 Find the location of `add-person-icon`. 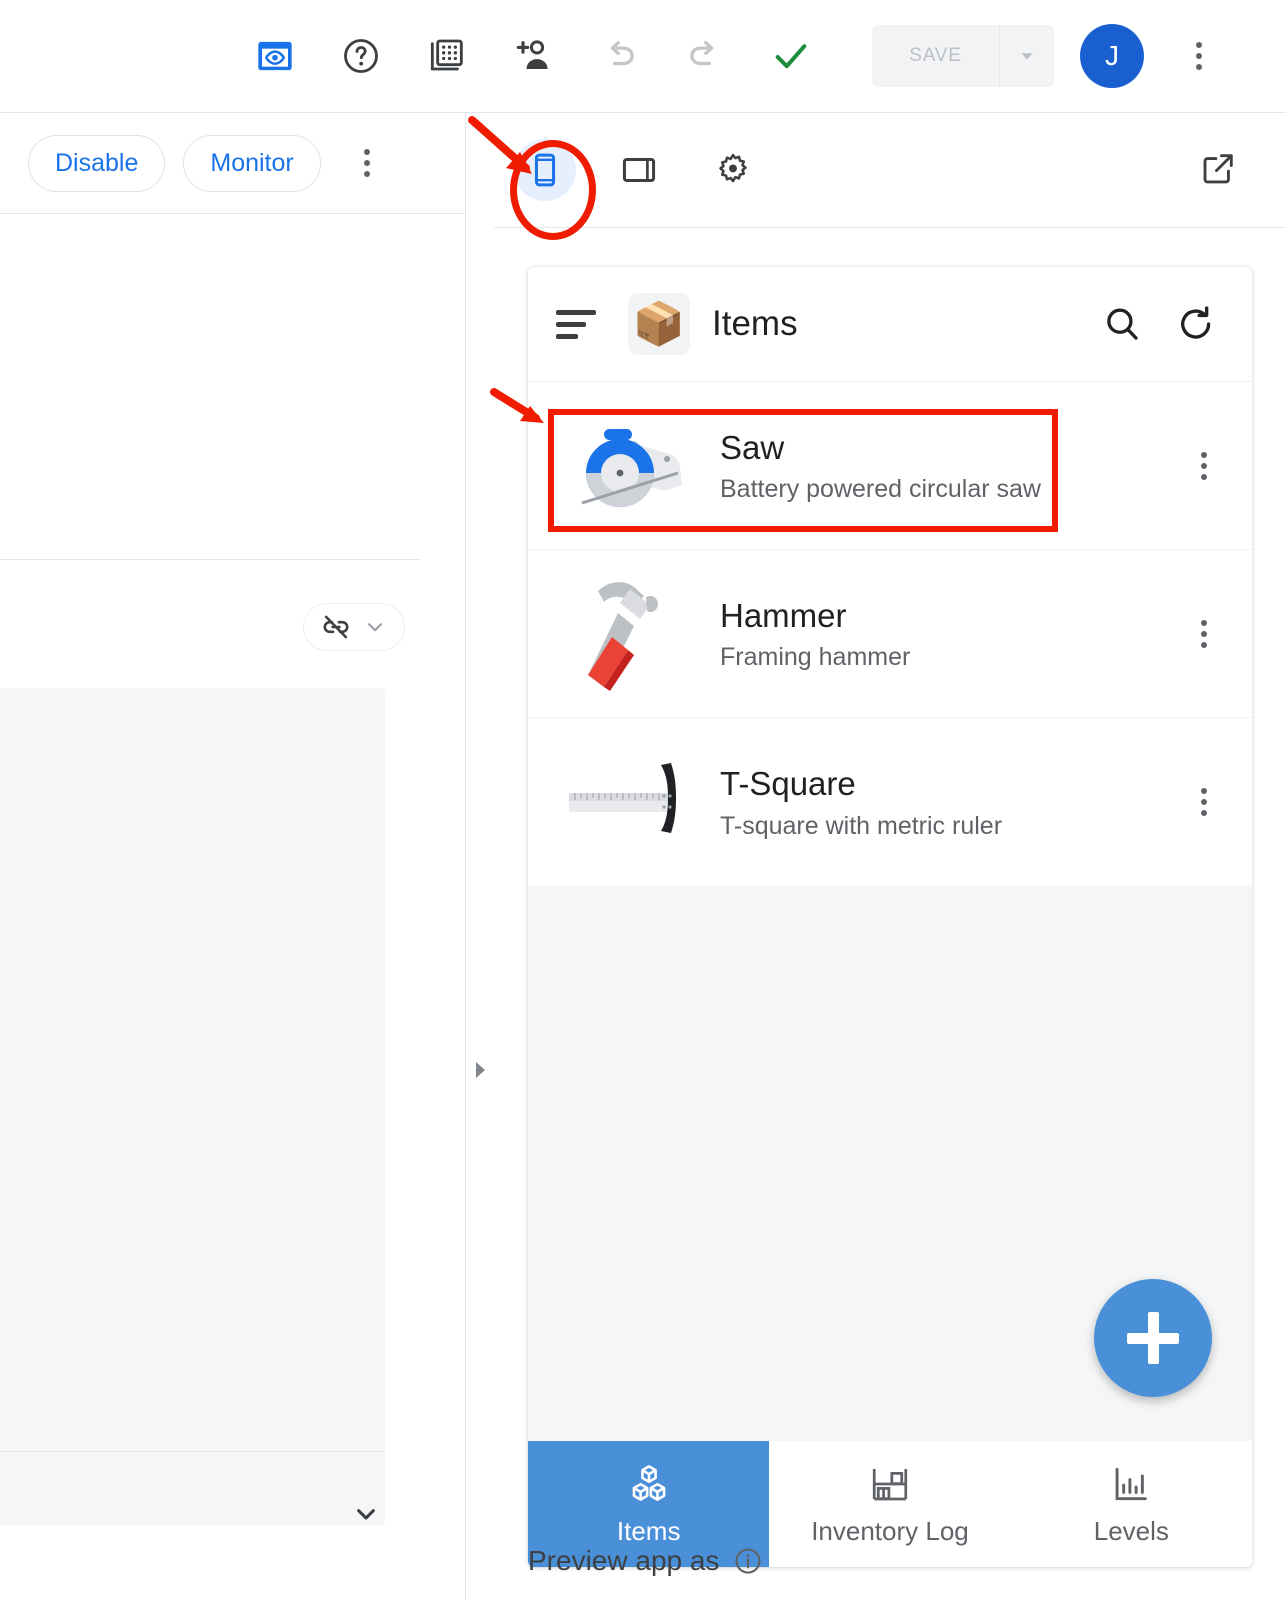

add-person-icon is located at coordinates (532, 54).